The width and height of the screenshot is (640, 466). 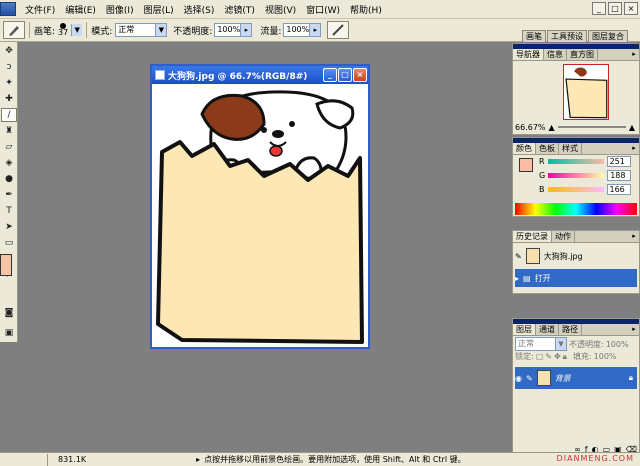 I want to click on tab-history: 历史记录, so click(x=532, y=236).